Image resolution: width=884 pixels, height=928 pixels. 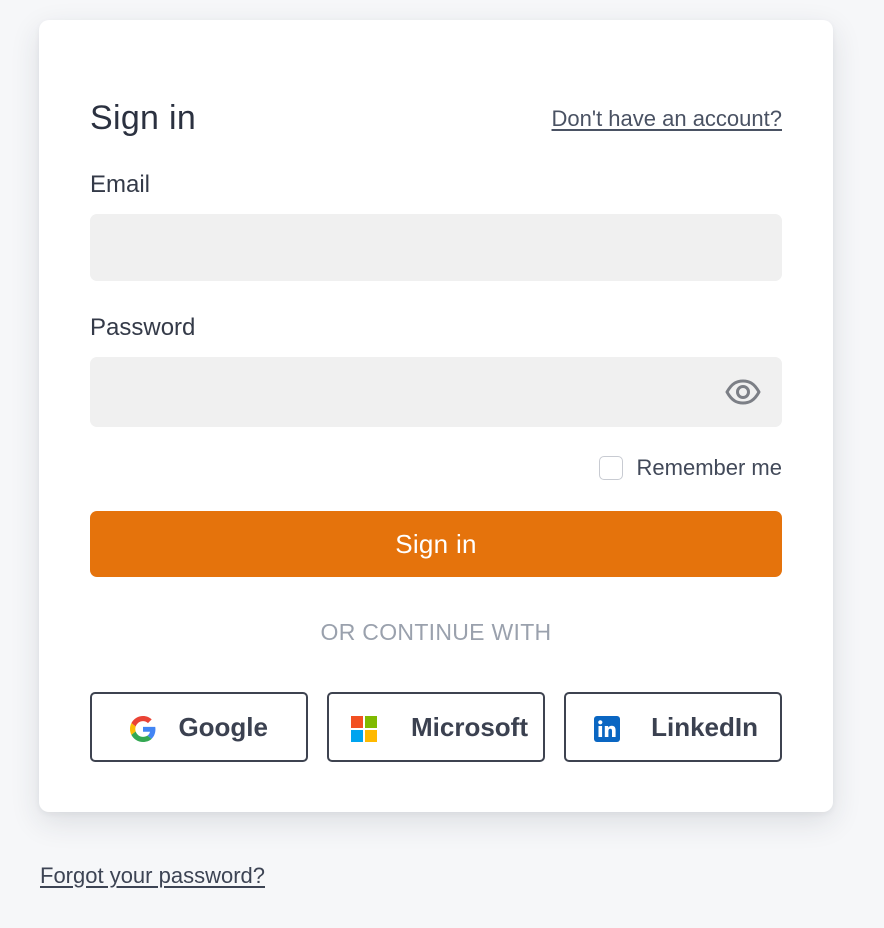 What do you see at coordinates (469, 727) in the screenshot?
I see `microsoft-label: Microsoft` at bounding box center [469, 727].